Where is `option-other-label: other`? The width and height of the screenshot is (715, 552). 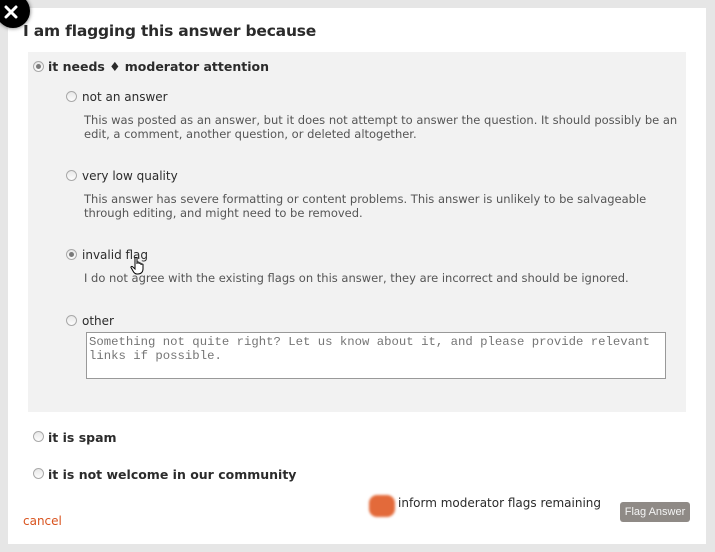
option-other-label: other is located at coordinates (98, 321).